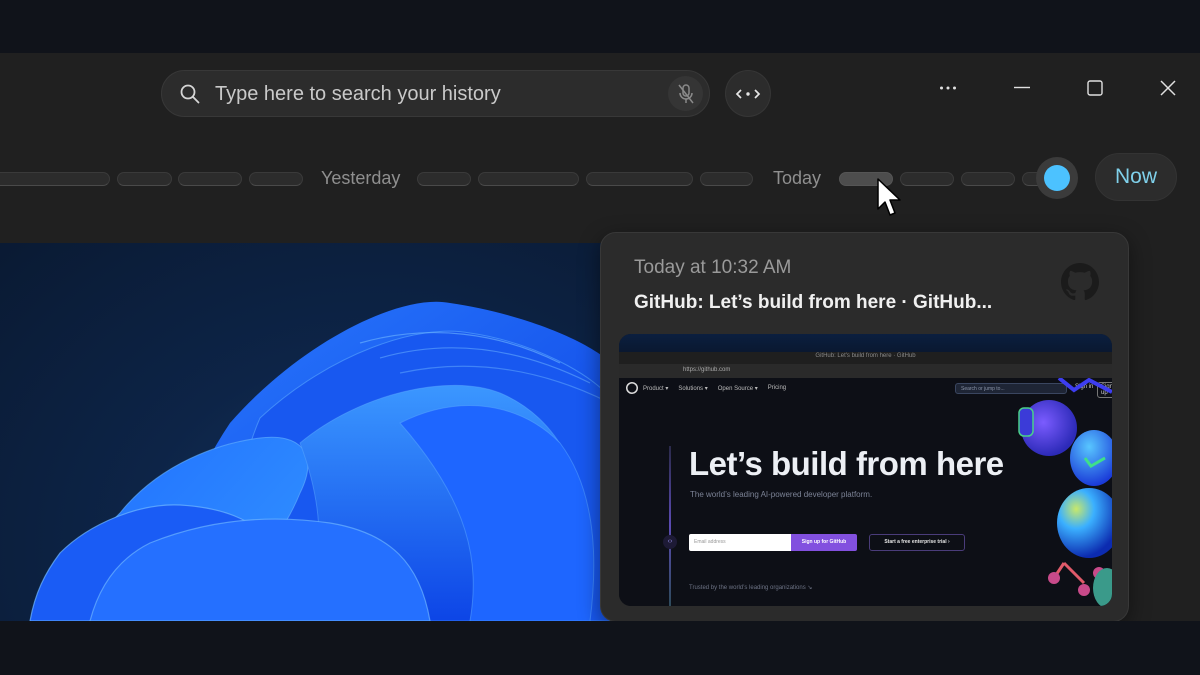 This screenshot has width=1200, height=675. I want to click on close-icon, so click(1168, 88).